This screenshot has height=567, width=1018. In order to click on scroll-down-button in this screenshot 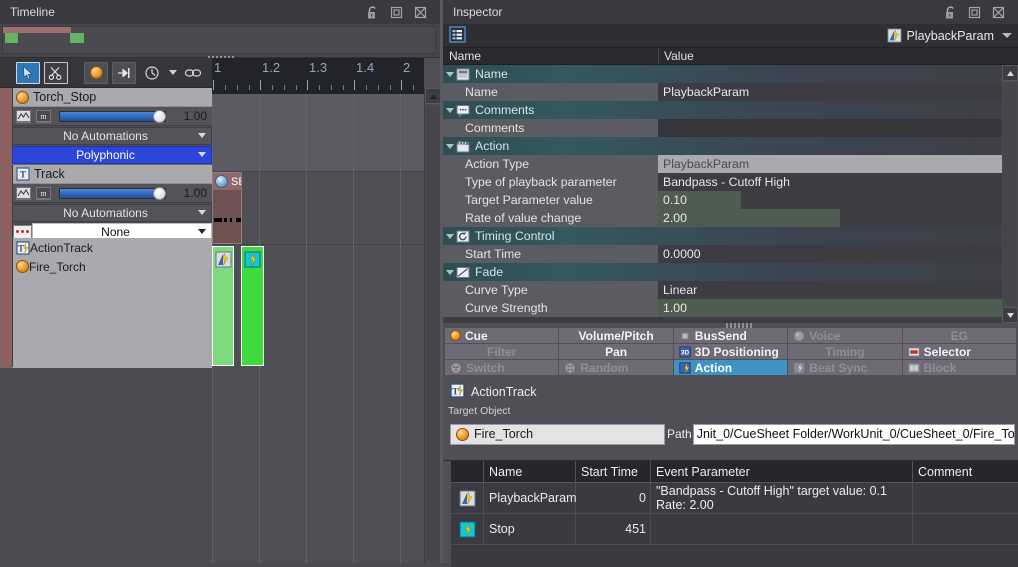, I will do `click(1010, 315)`.